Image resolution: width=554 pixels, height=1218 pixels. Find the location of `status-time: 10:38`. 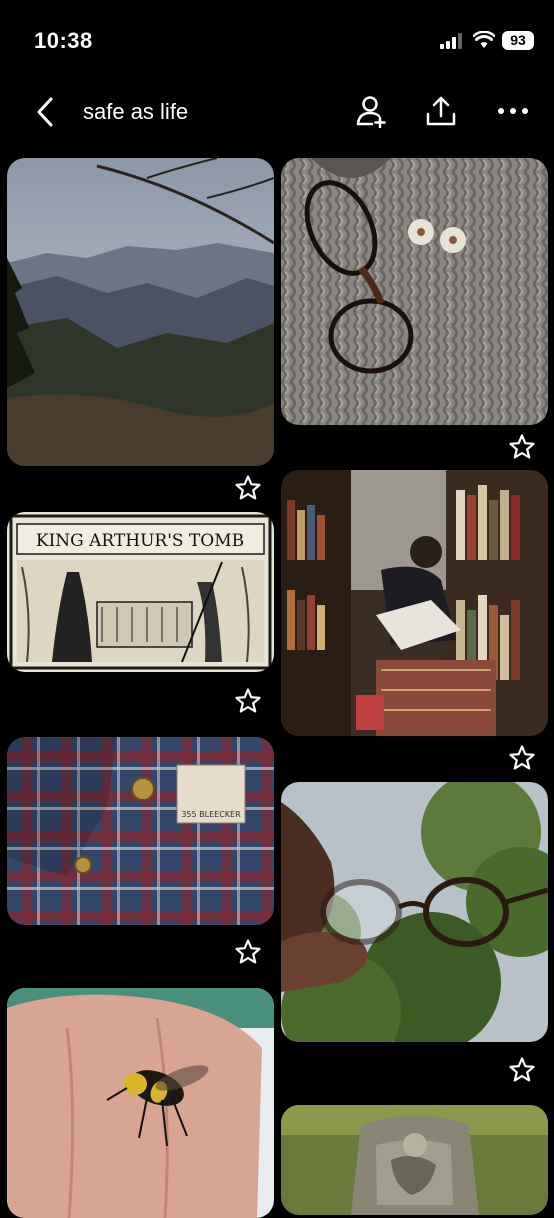

status-time: 10:38 is located at coordinates (63, 40).